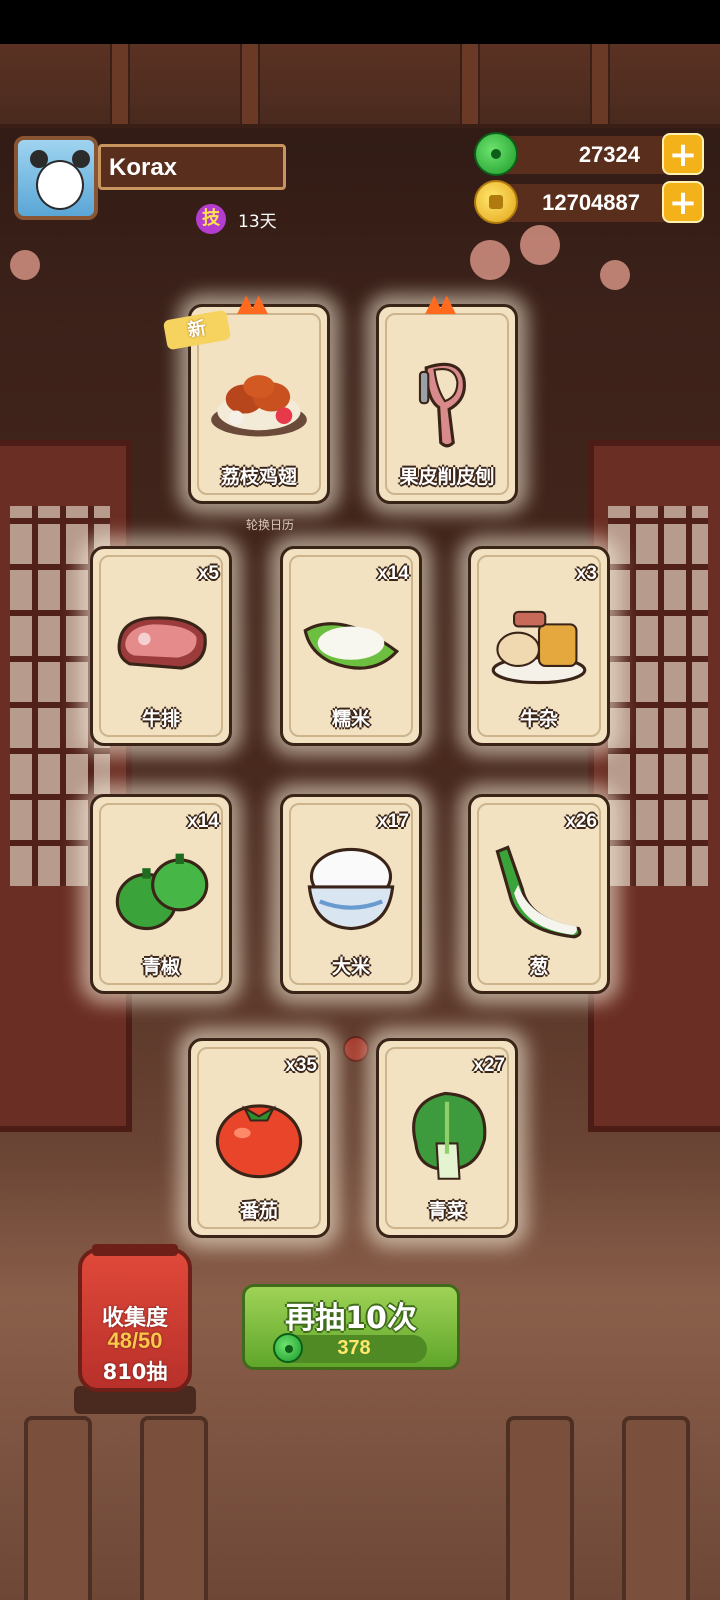  Describe the element at coordinates (496, 202) in the screenshot. I see `coin-icon` at that location.